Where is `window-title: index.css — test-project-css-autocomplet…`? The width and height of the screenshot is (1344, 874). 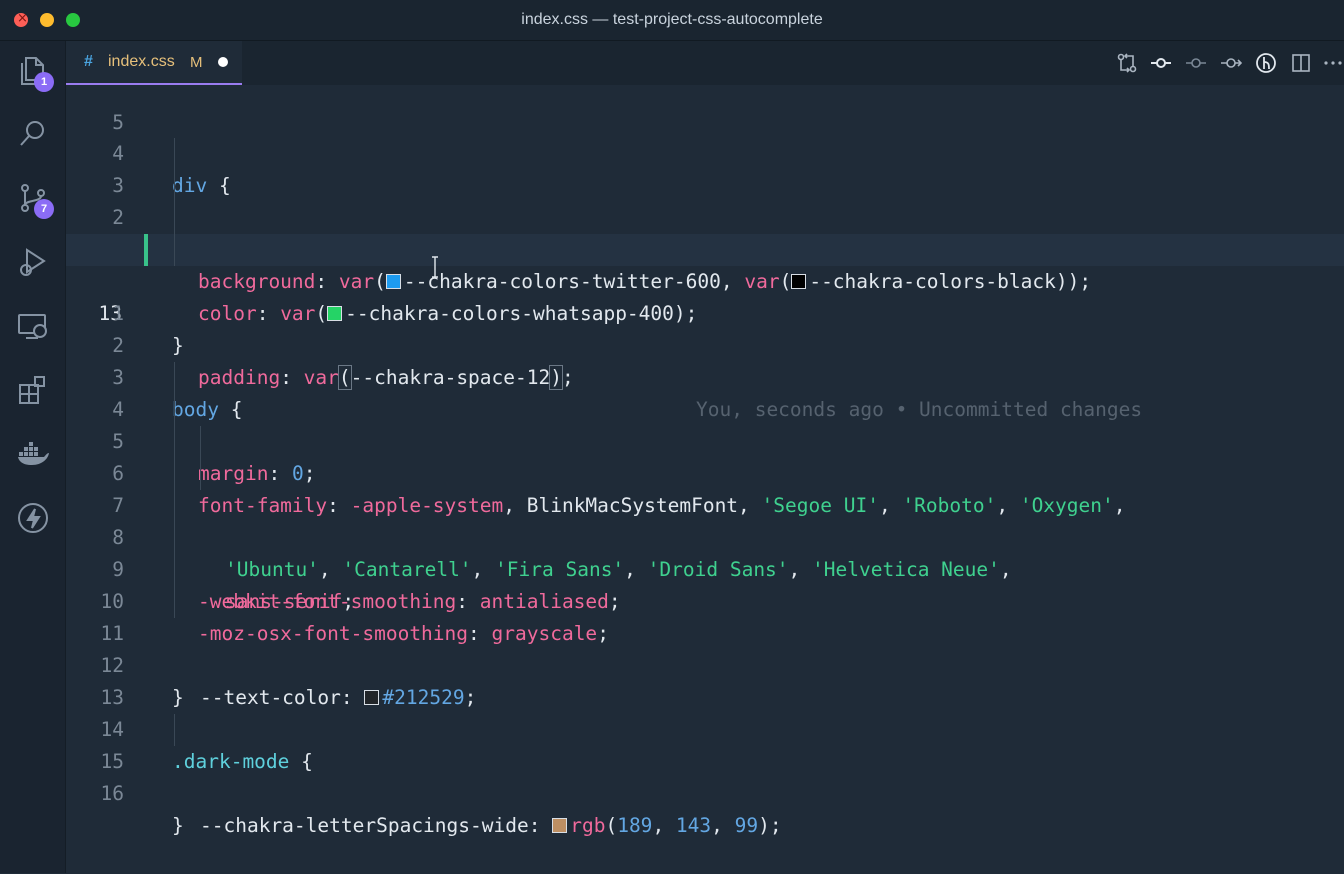 window-title: index.css — test-project-css-autocomplet… is located at coordinates (672, 19).